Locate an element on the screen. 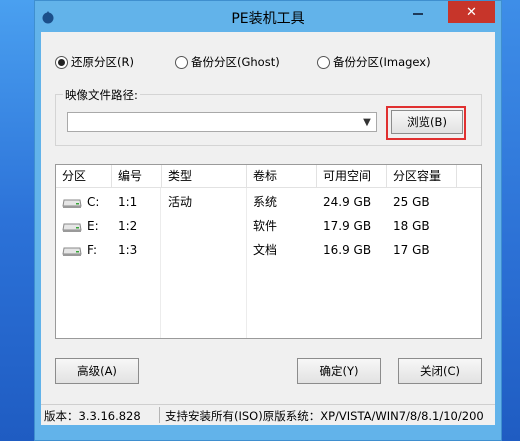  partition-cell: F: is located at coordinates (76, 250).